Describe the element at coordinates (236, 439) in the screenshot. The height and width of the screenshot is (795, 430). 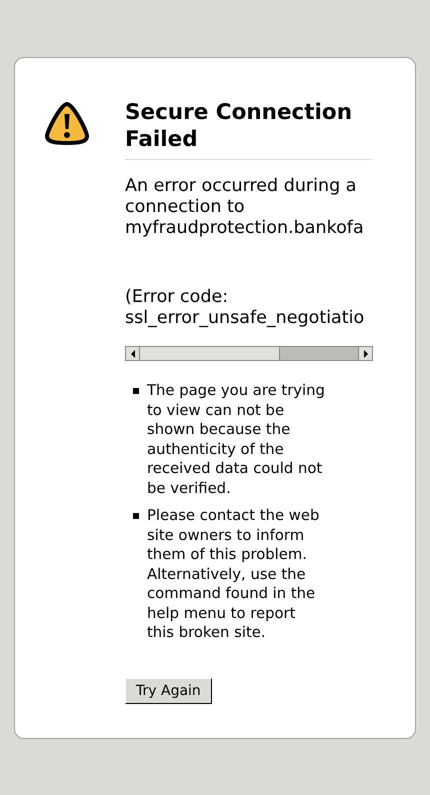
I see `bullet-text: The page you are trying to view can not be shown because the authenticity of the received data could not be verified.` at that location.